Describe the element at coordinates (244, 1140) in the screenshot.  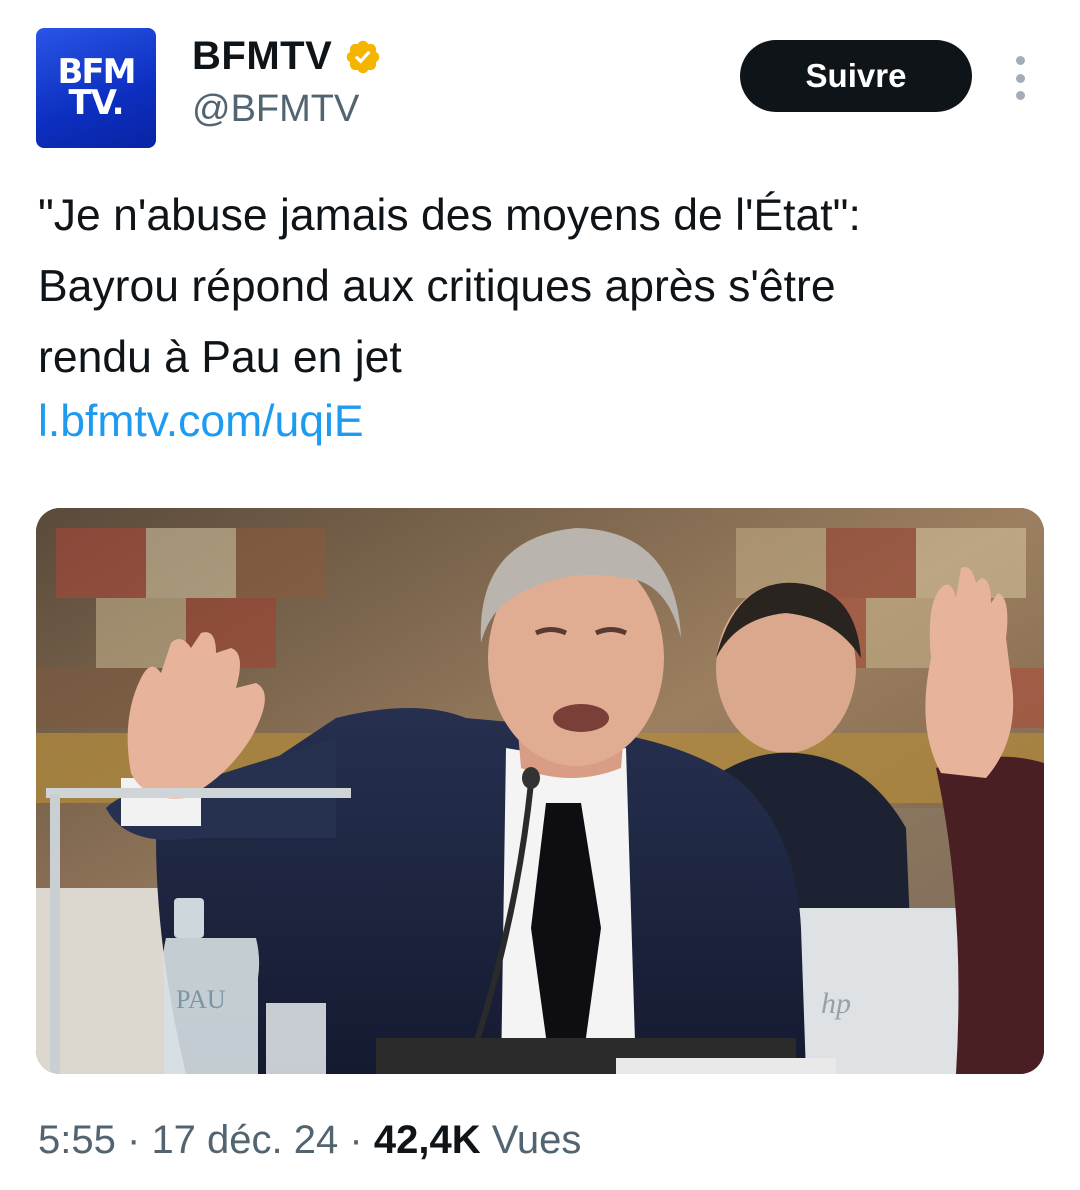
I see `tweet-date: 17 déc. 24` at that location.